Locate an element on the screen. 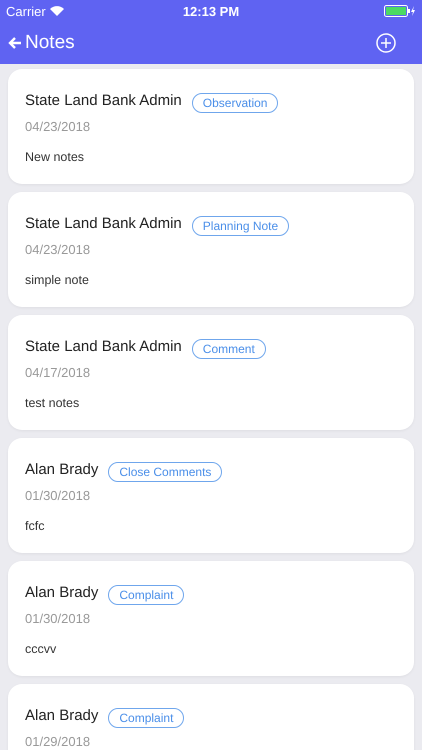 This screenshot has width=422, height=750. note-card: State Land Bank Admin Observation 04/23/2018 New notes is located at coordinates (211, 126).